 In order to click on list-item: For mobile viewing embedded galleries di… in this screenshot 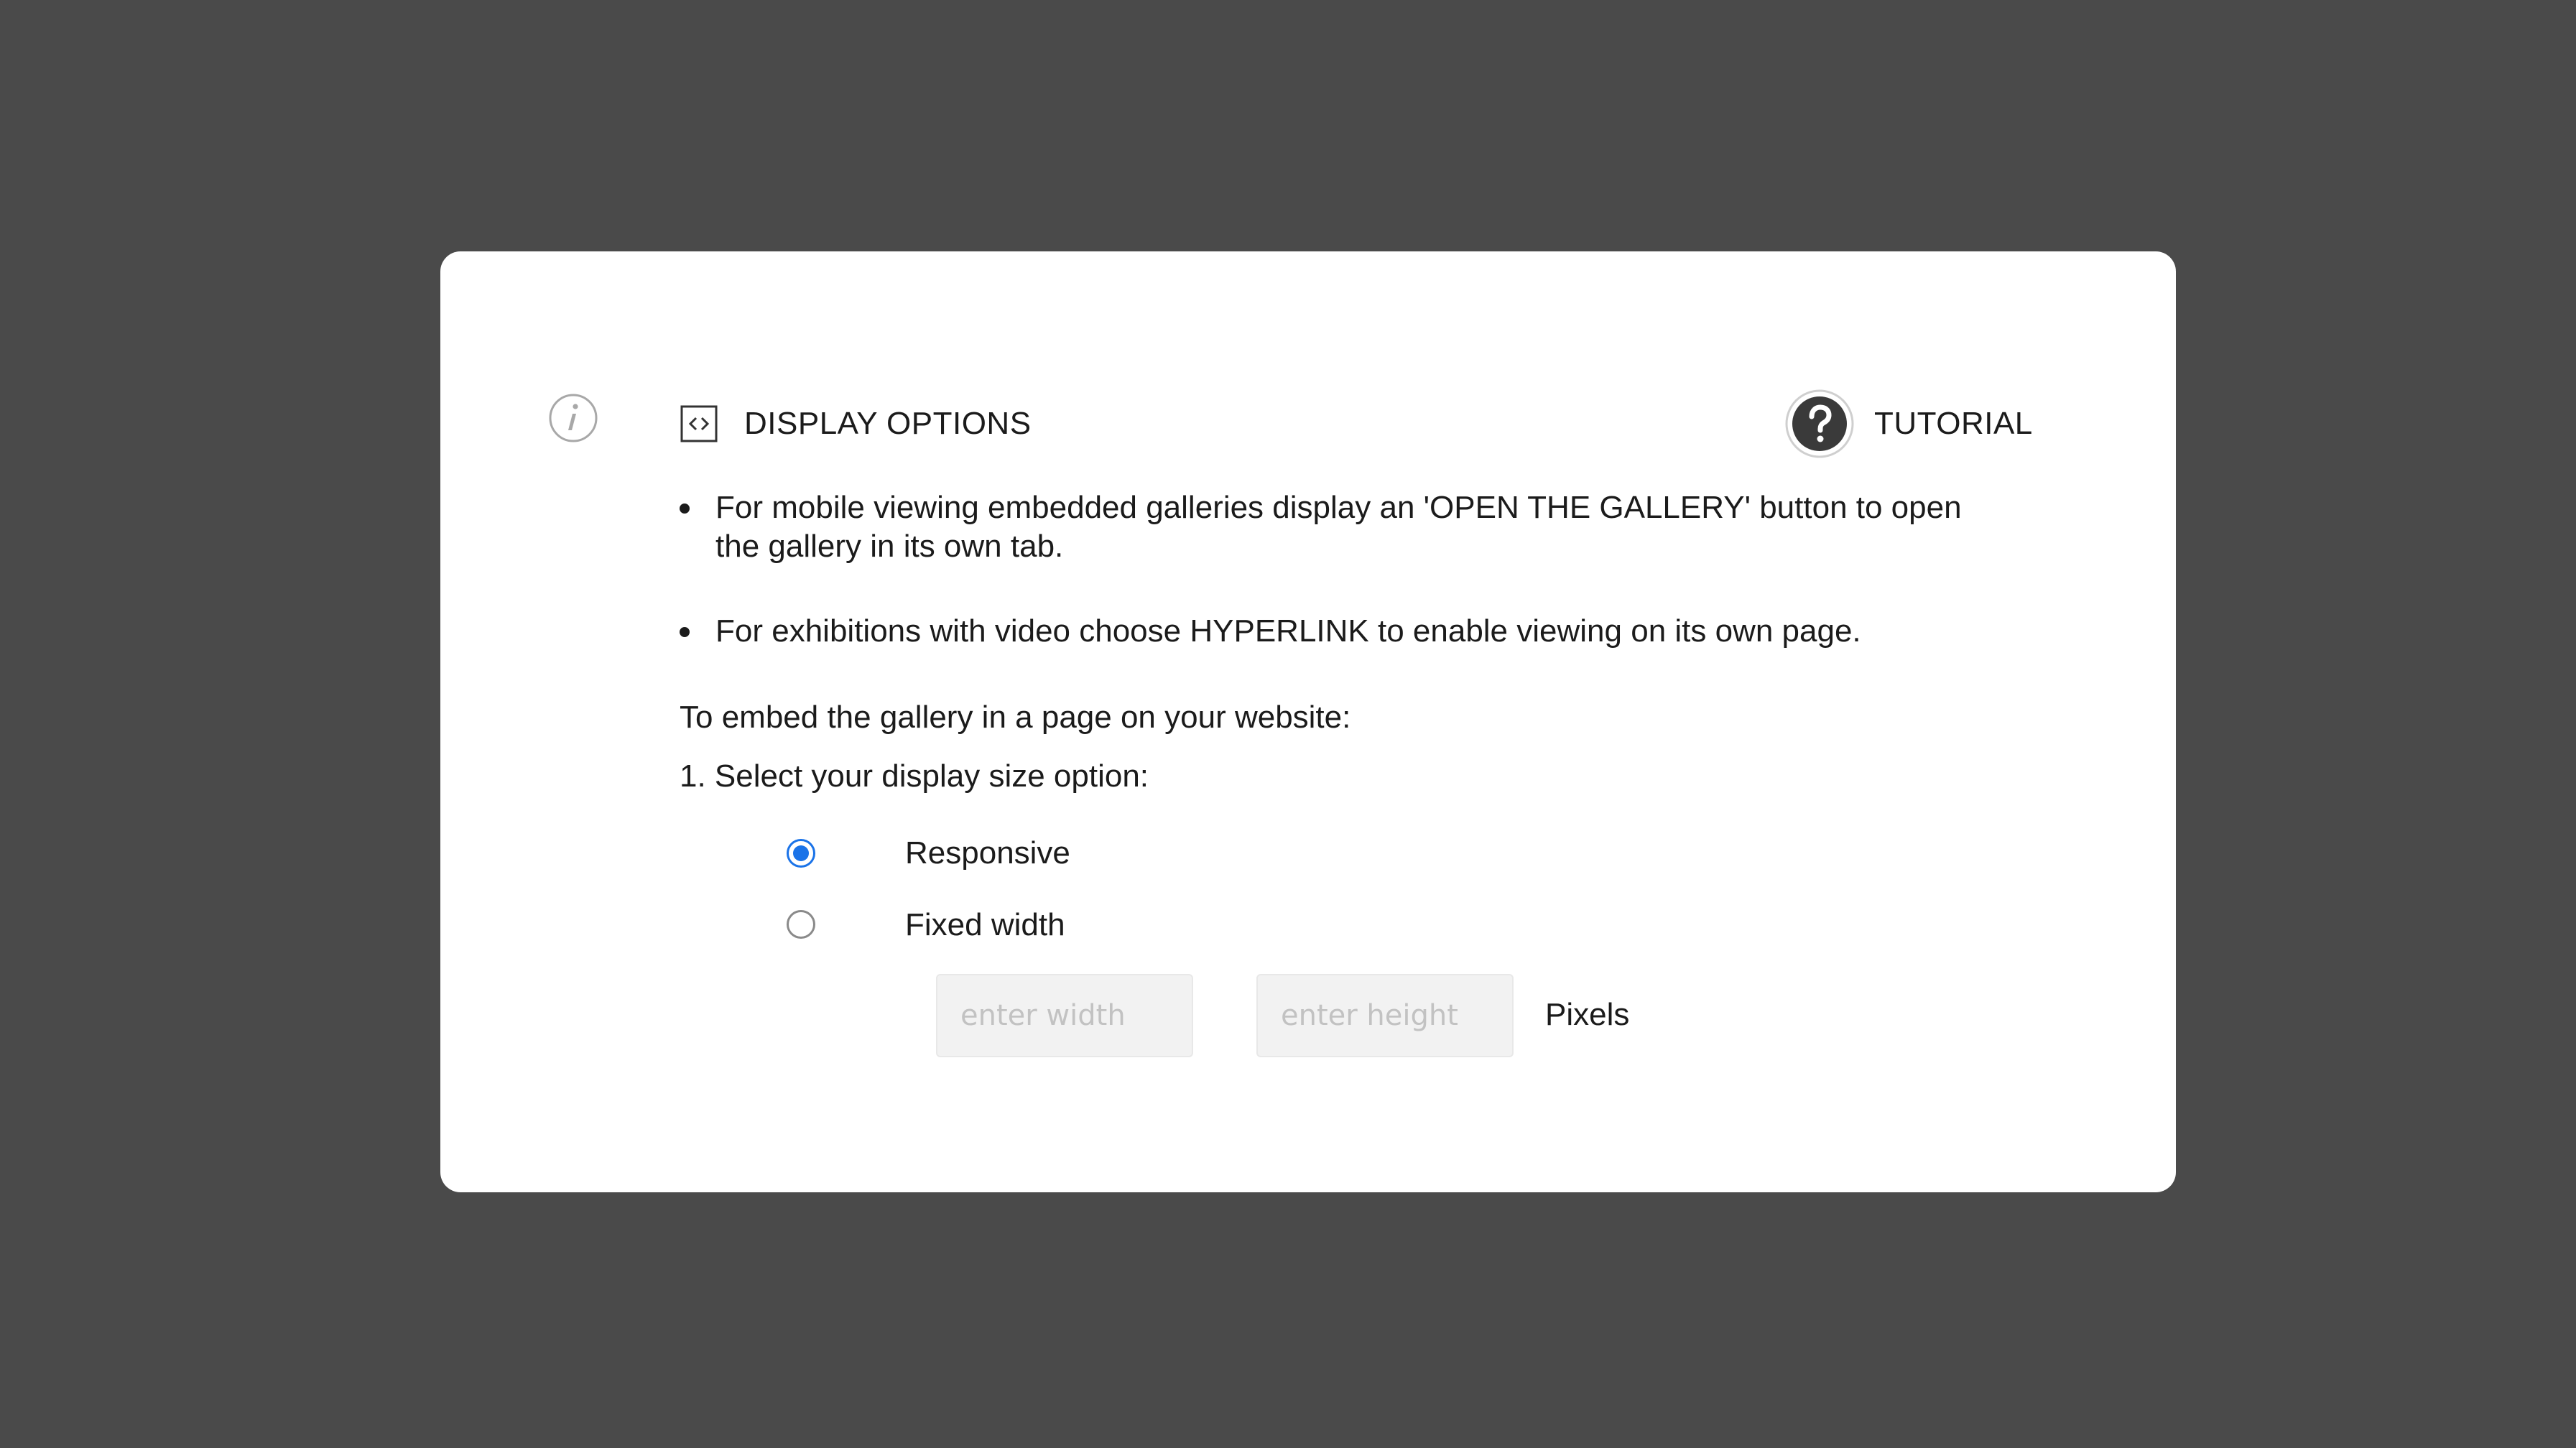, I will do `click(1326, 527)`.